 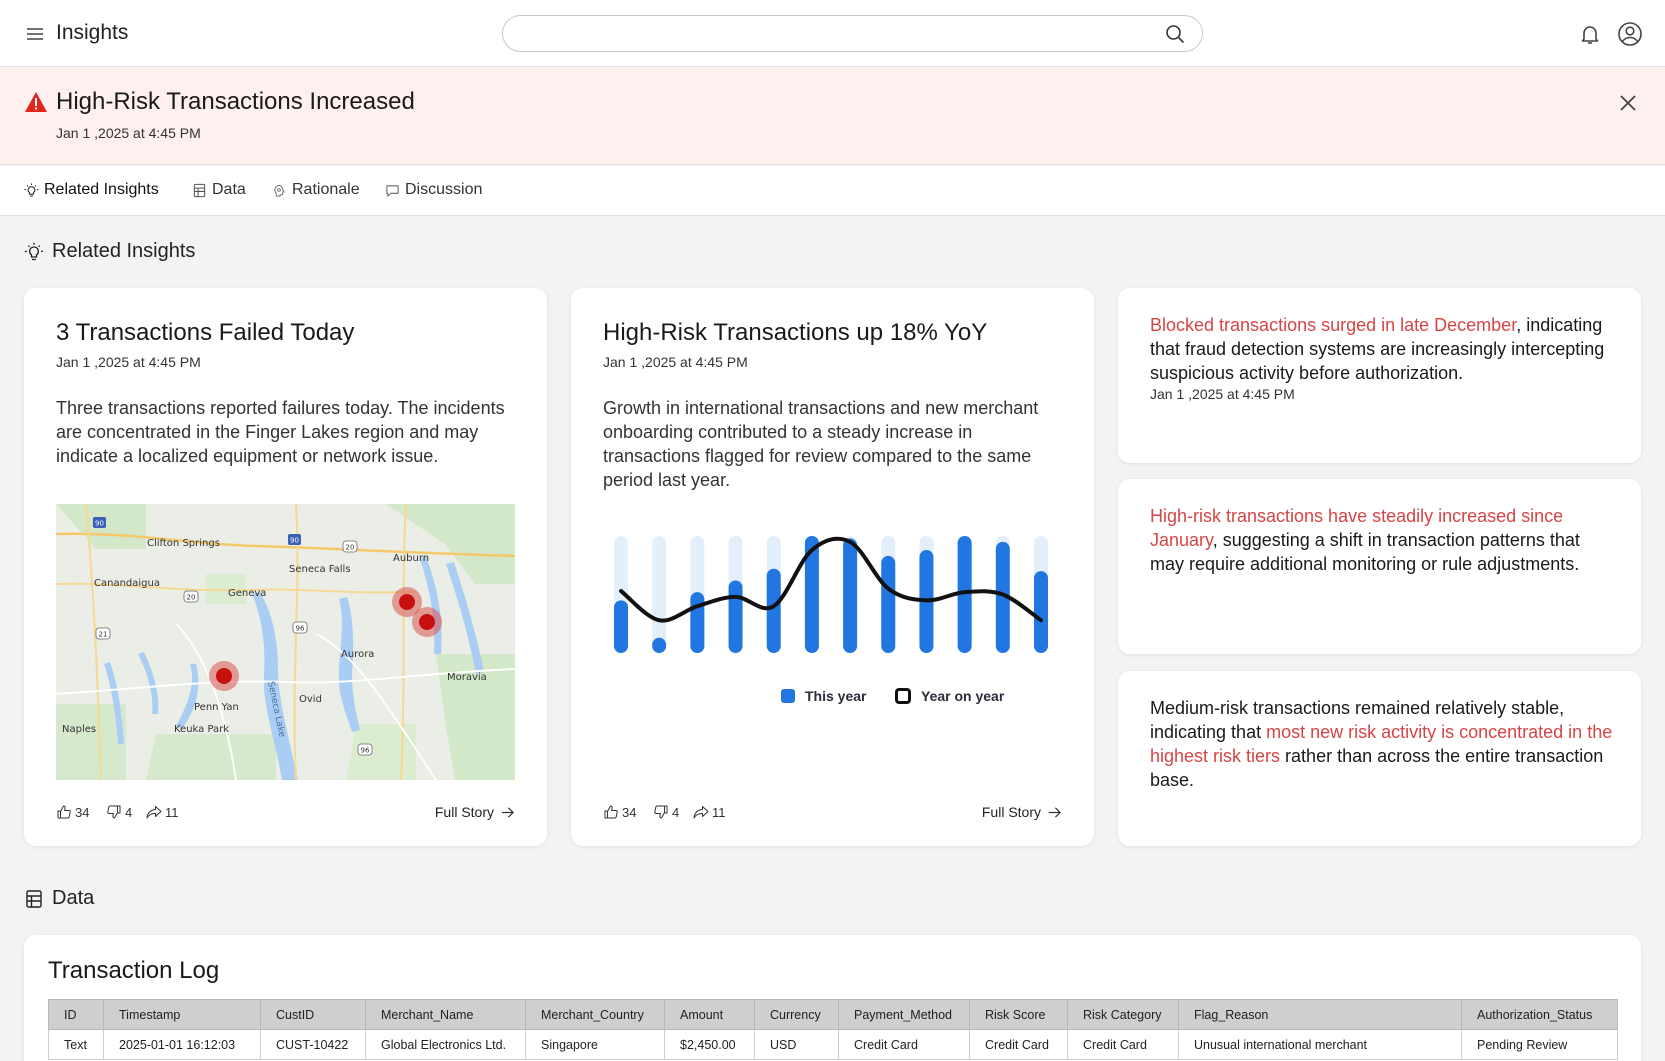 I want to click on section-title-text: Data, so click(x=73, y=898).